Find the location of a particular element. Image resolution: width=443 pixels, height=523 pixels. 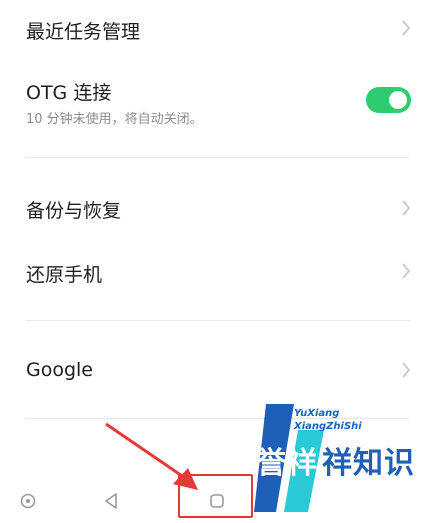

watermark-line2: XiangZhiShi is located at coordinates (328, 426).